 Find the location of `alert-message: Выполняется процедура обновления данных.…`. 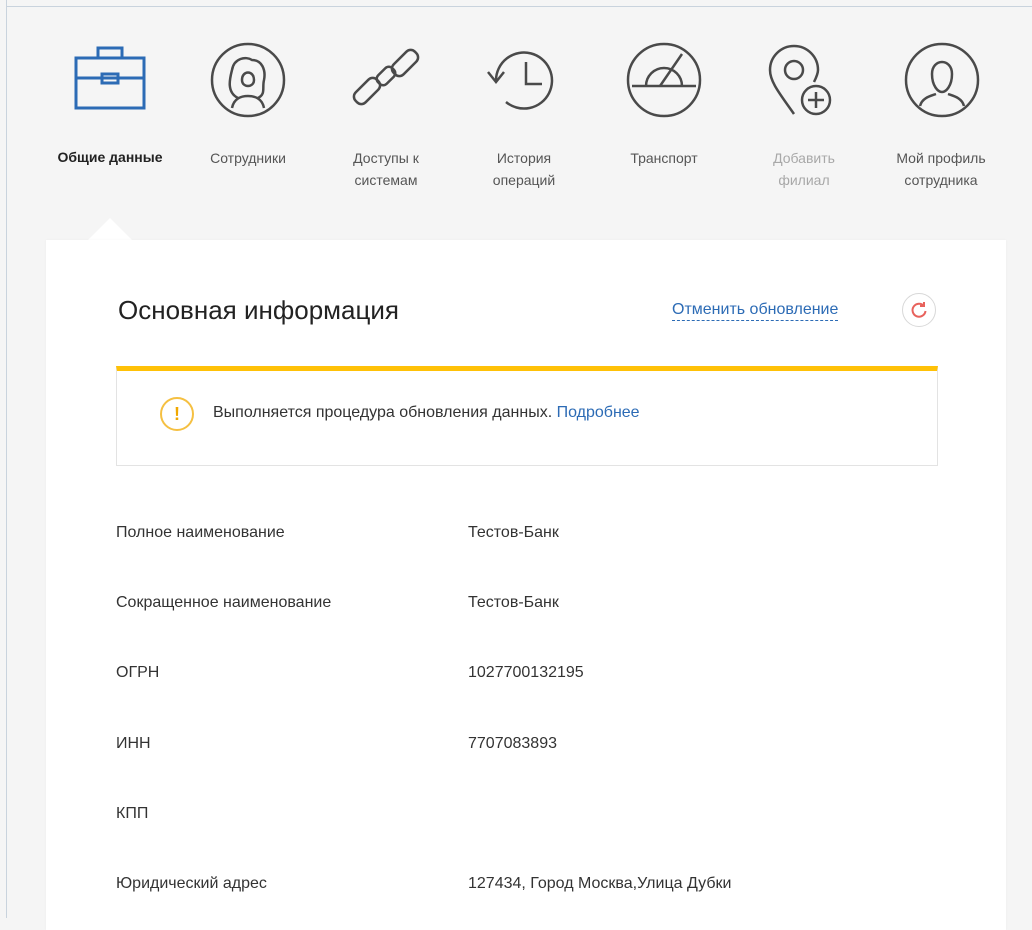

alert-message: Выполняется процедура обновления данных.… is located at coordinates (426, 413).